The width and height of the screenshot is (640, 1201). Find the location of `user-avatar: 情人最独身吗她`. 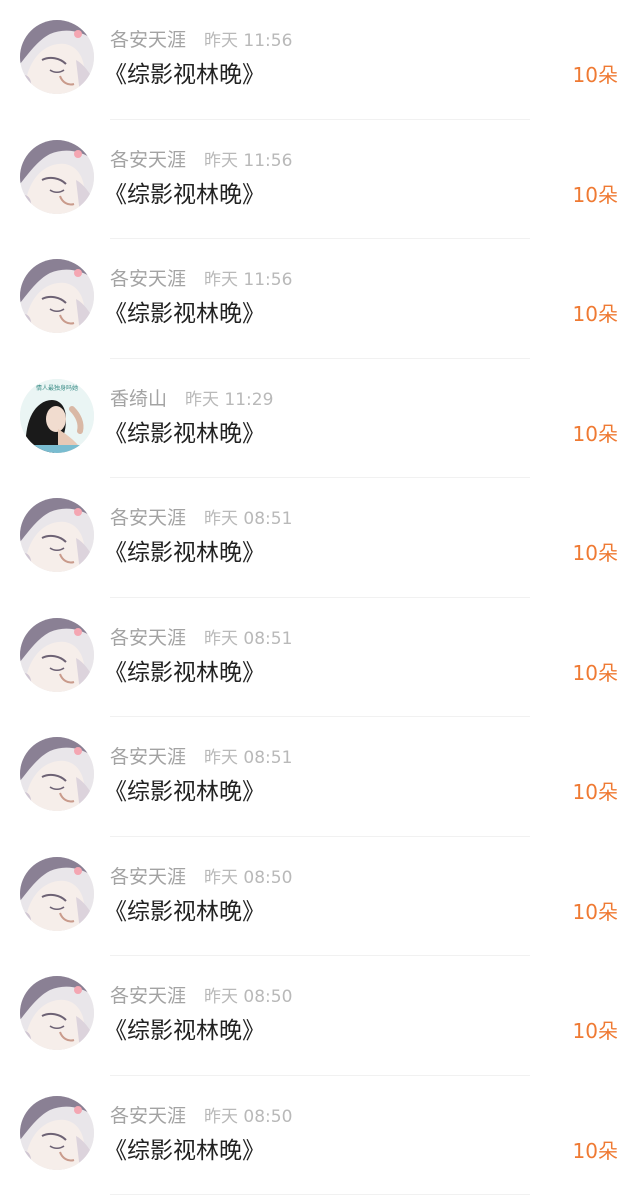

user-avatar: 情人最独身吗她 is located at coordinates (57, 415).